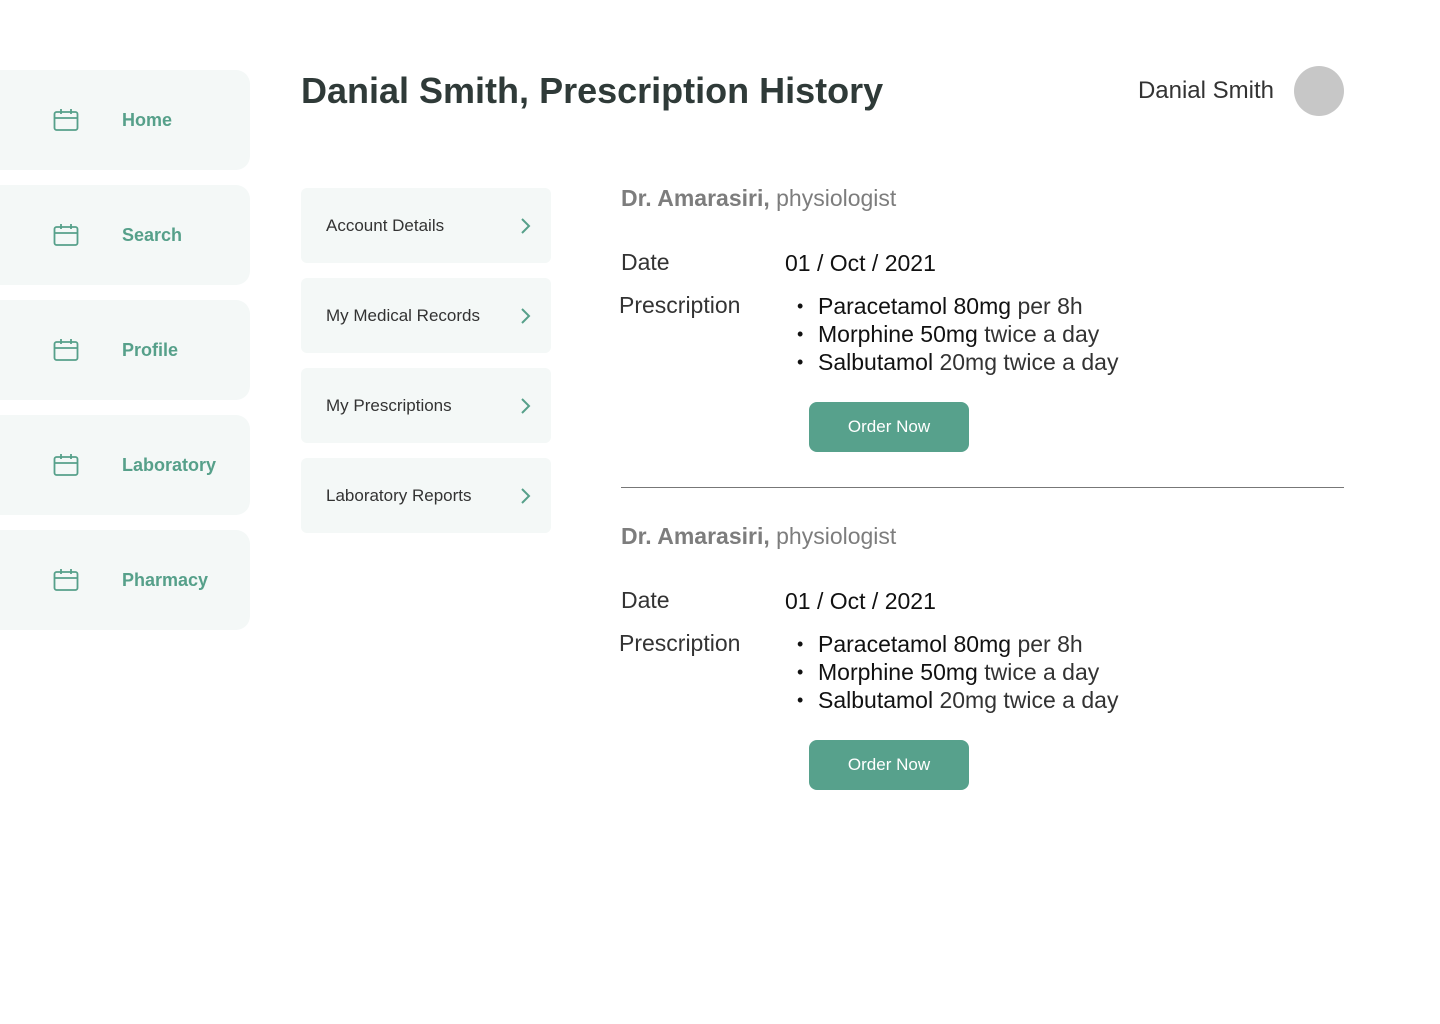  I want to click on user-menu: Danial Smith, so click(1241, 91).